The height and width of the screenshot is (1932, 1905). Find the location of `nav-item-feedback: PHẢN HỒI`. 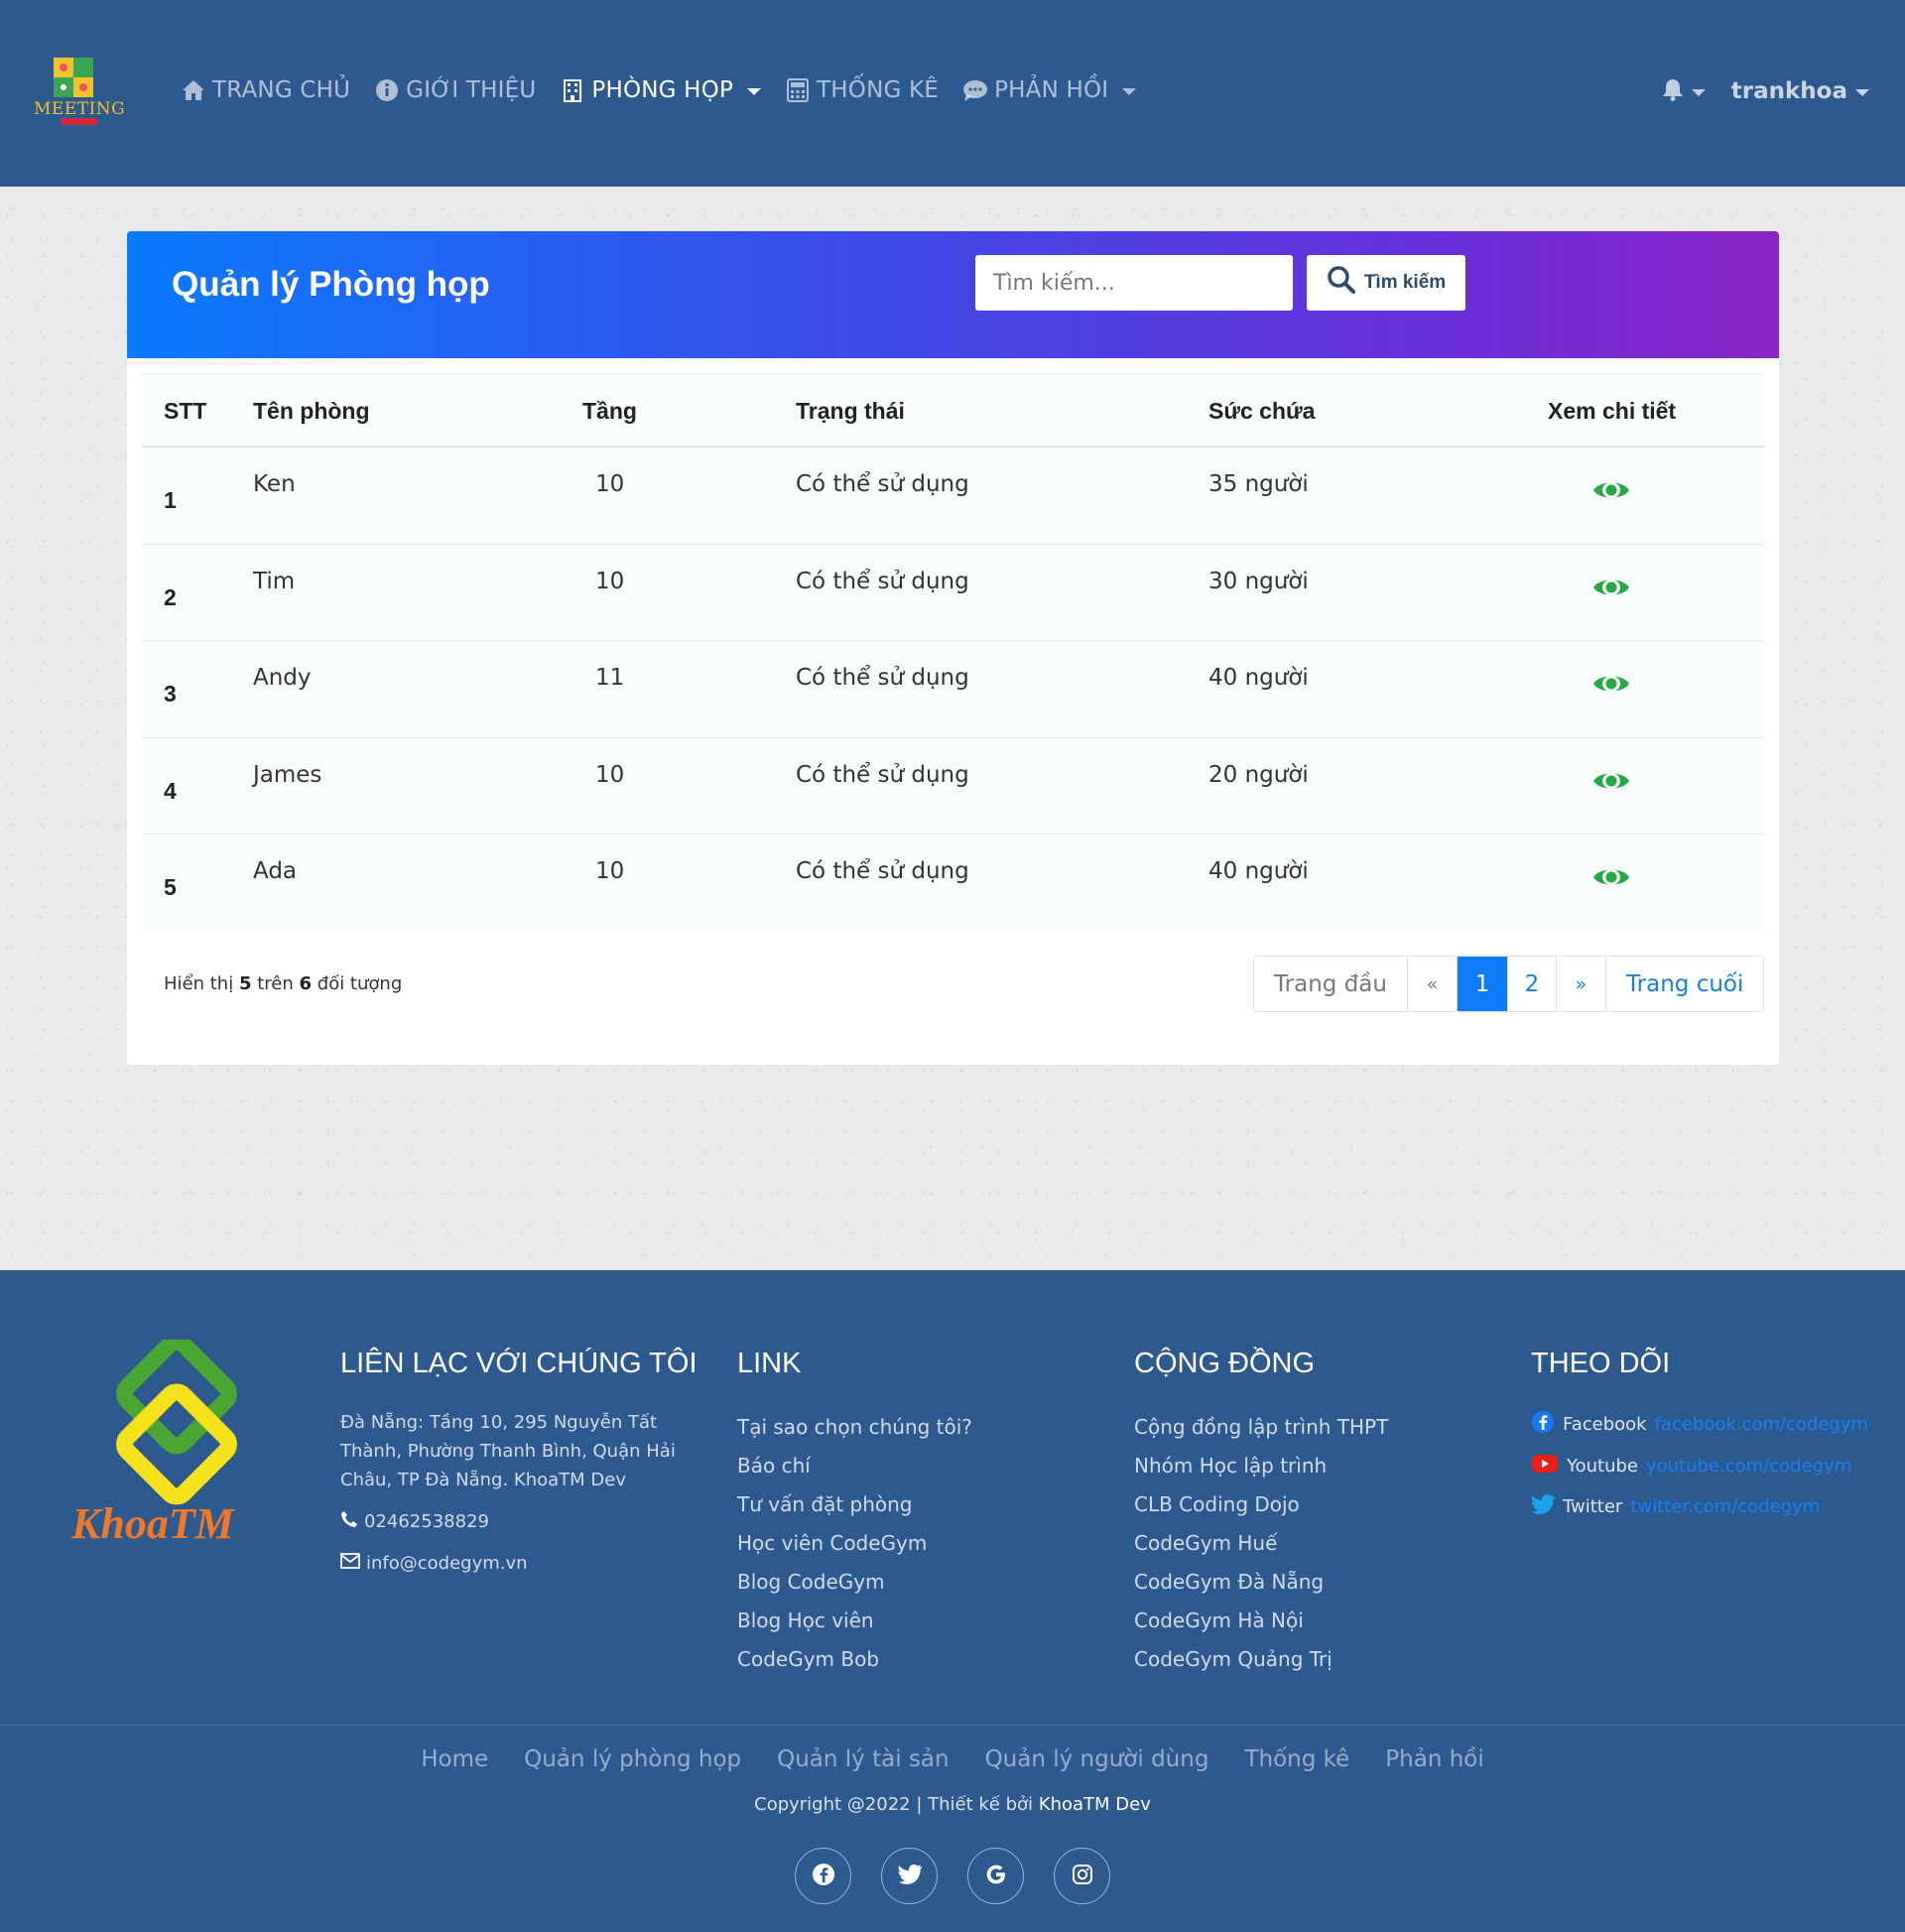

nav-item-feedback: PHẢN HỒI is located at coordinates (1049, 90).